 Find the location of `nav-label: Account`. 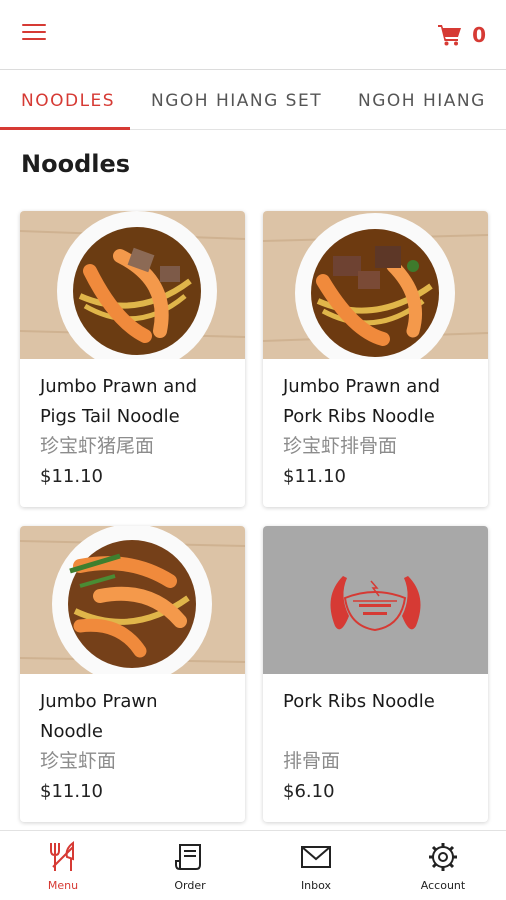

nav-label: Account is located at coordinates (443, 885).